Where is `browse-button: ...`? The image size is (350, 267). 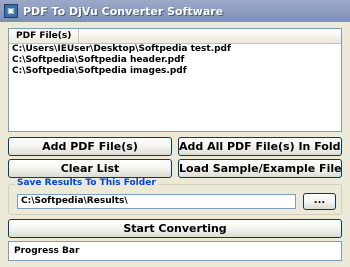 browse-button: ... is located at coordinates (319, 201).